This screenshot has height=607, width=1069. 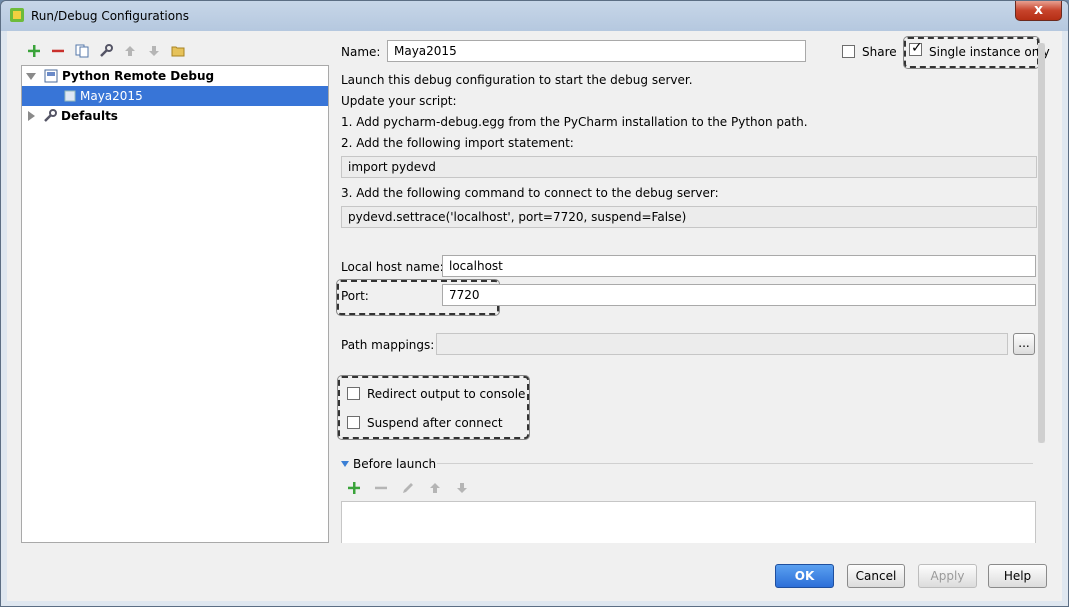 What do you see at coordinates (739, 295) in the screenshot?
I see `port-input: 7720` at bounding box center [739, 295].